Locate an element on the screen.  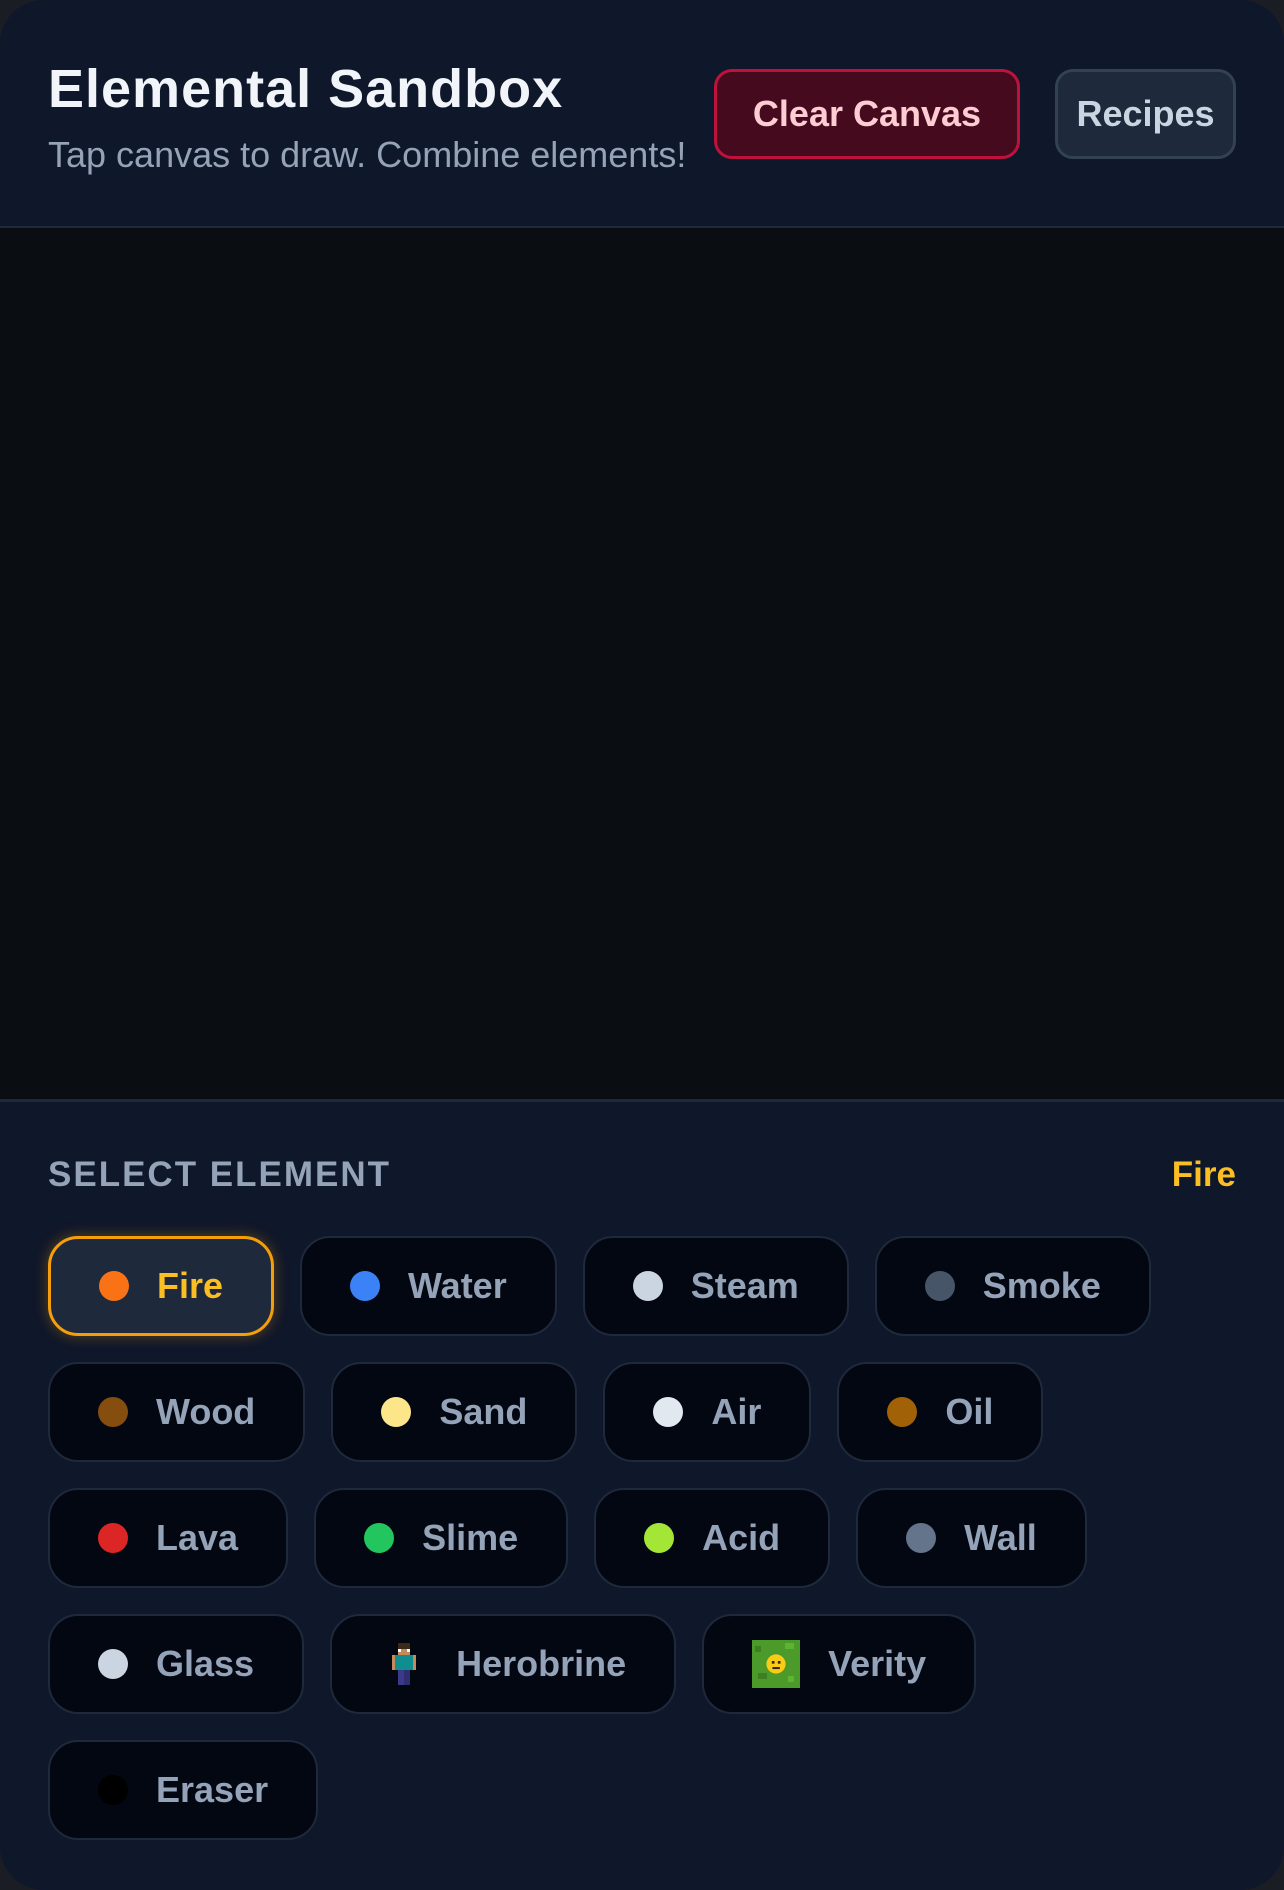
element-chip-water: Water is located at coordinates (428, 1286).